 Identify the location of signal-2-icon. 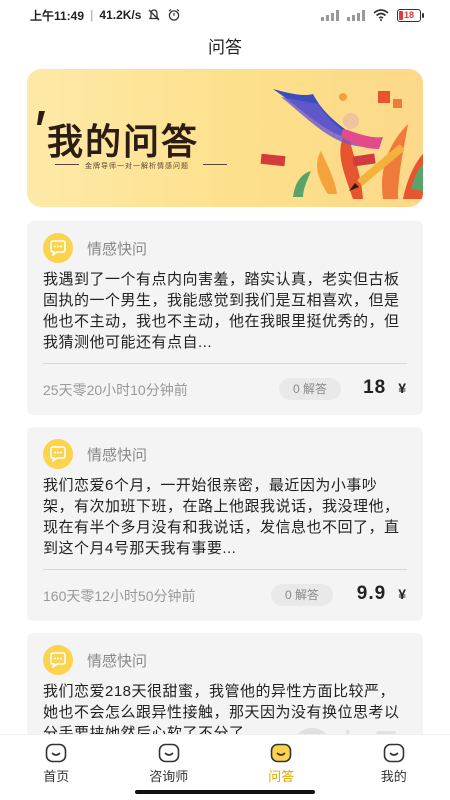
(356, 15).